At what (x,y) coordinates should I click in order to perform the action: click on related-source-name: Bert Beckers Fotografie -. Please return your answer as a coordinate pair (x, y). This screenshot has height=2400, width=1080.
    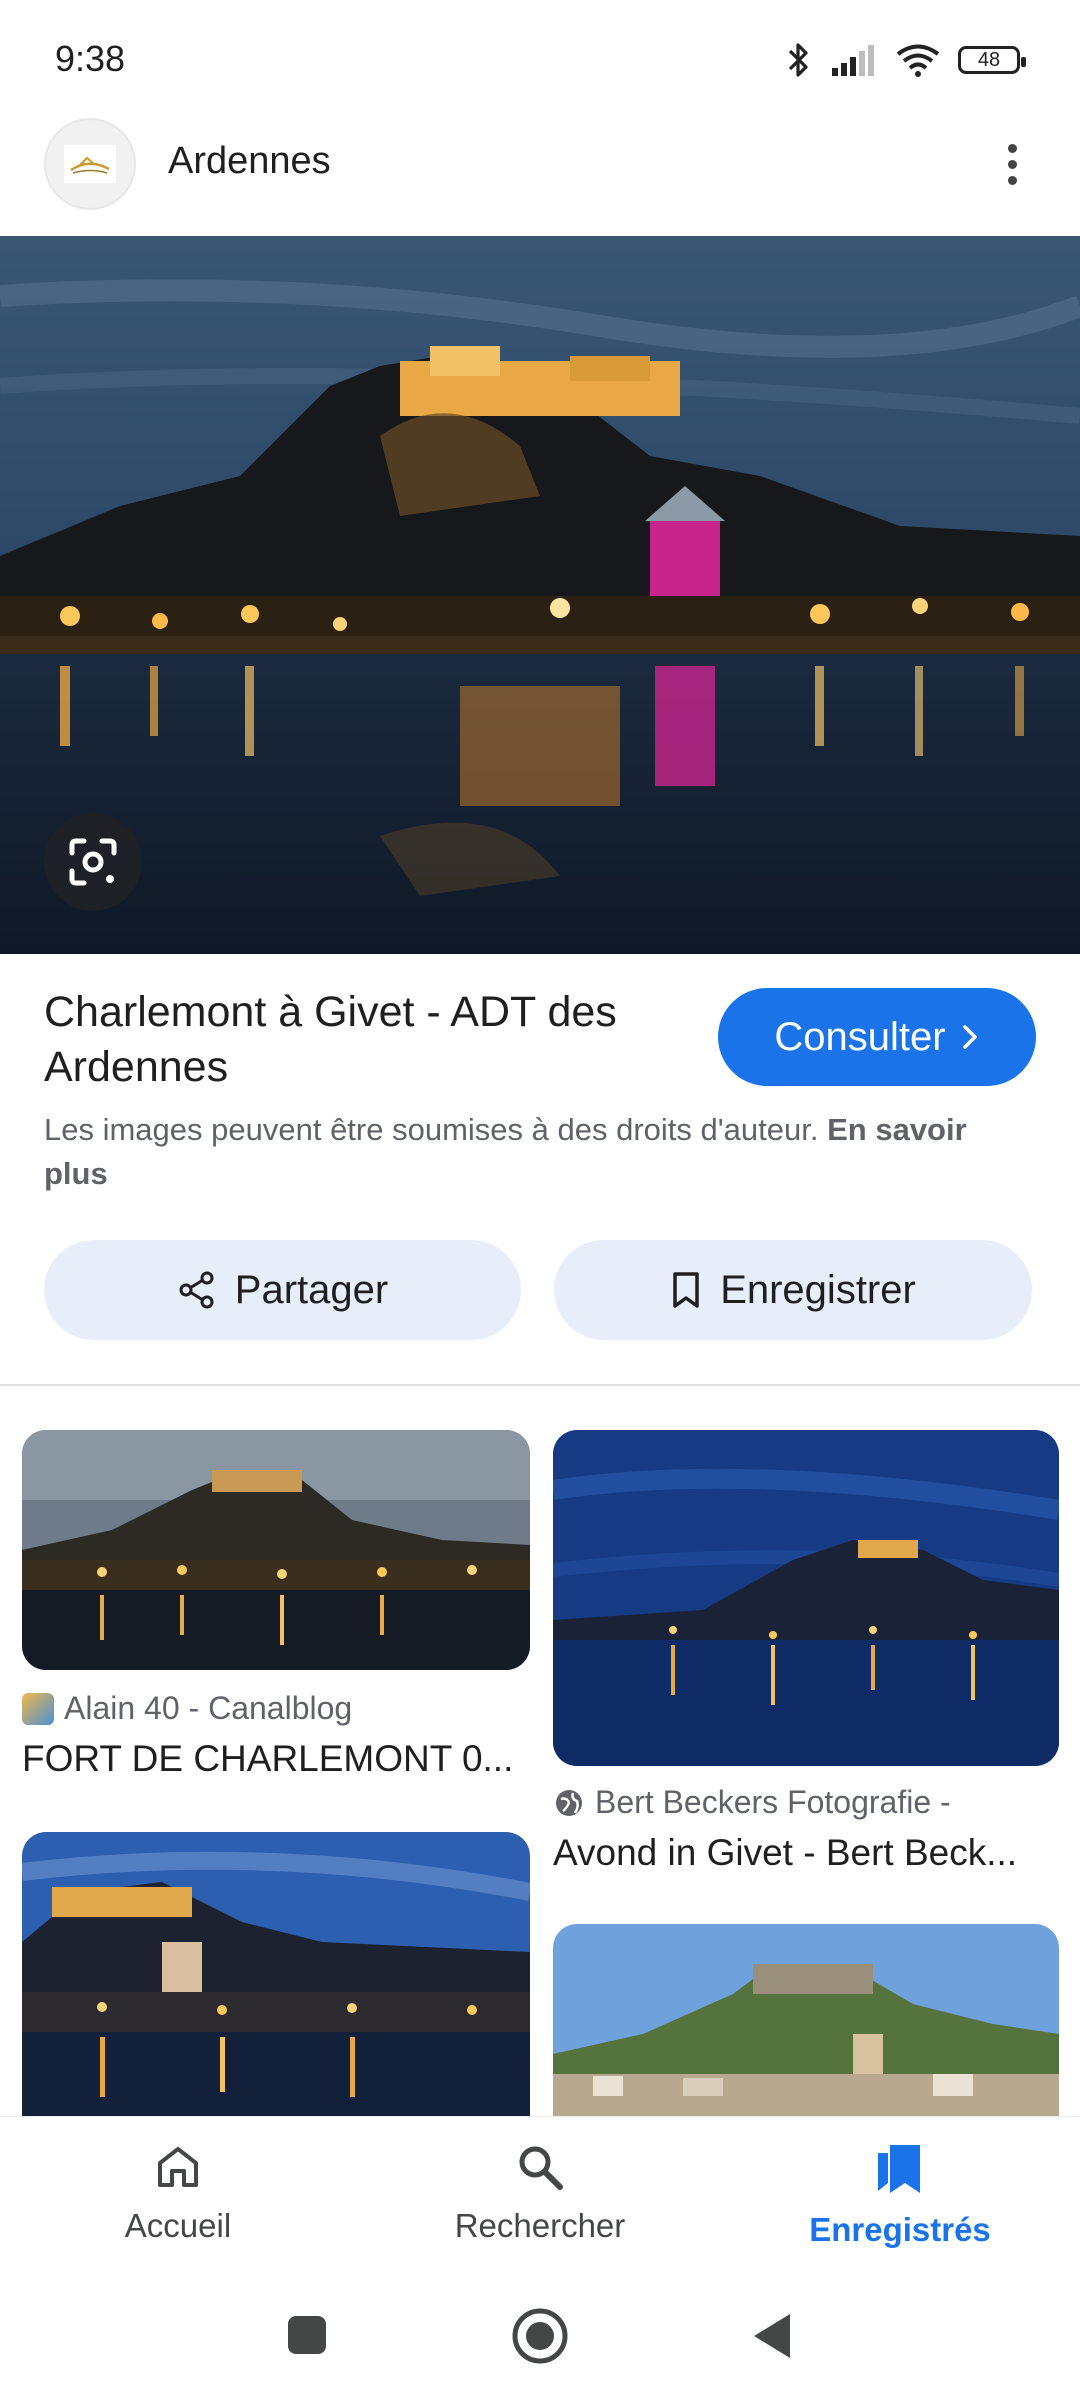
    Looking at the image, I should click on (773, 1802).